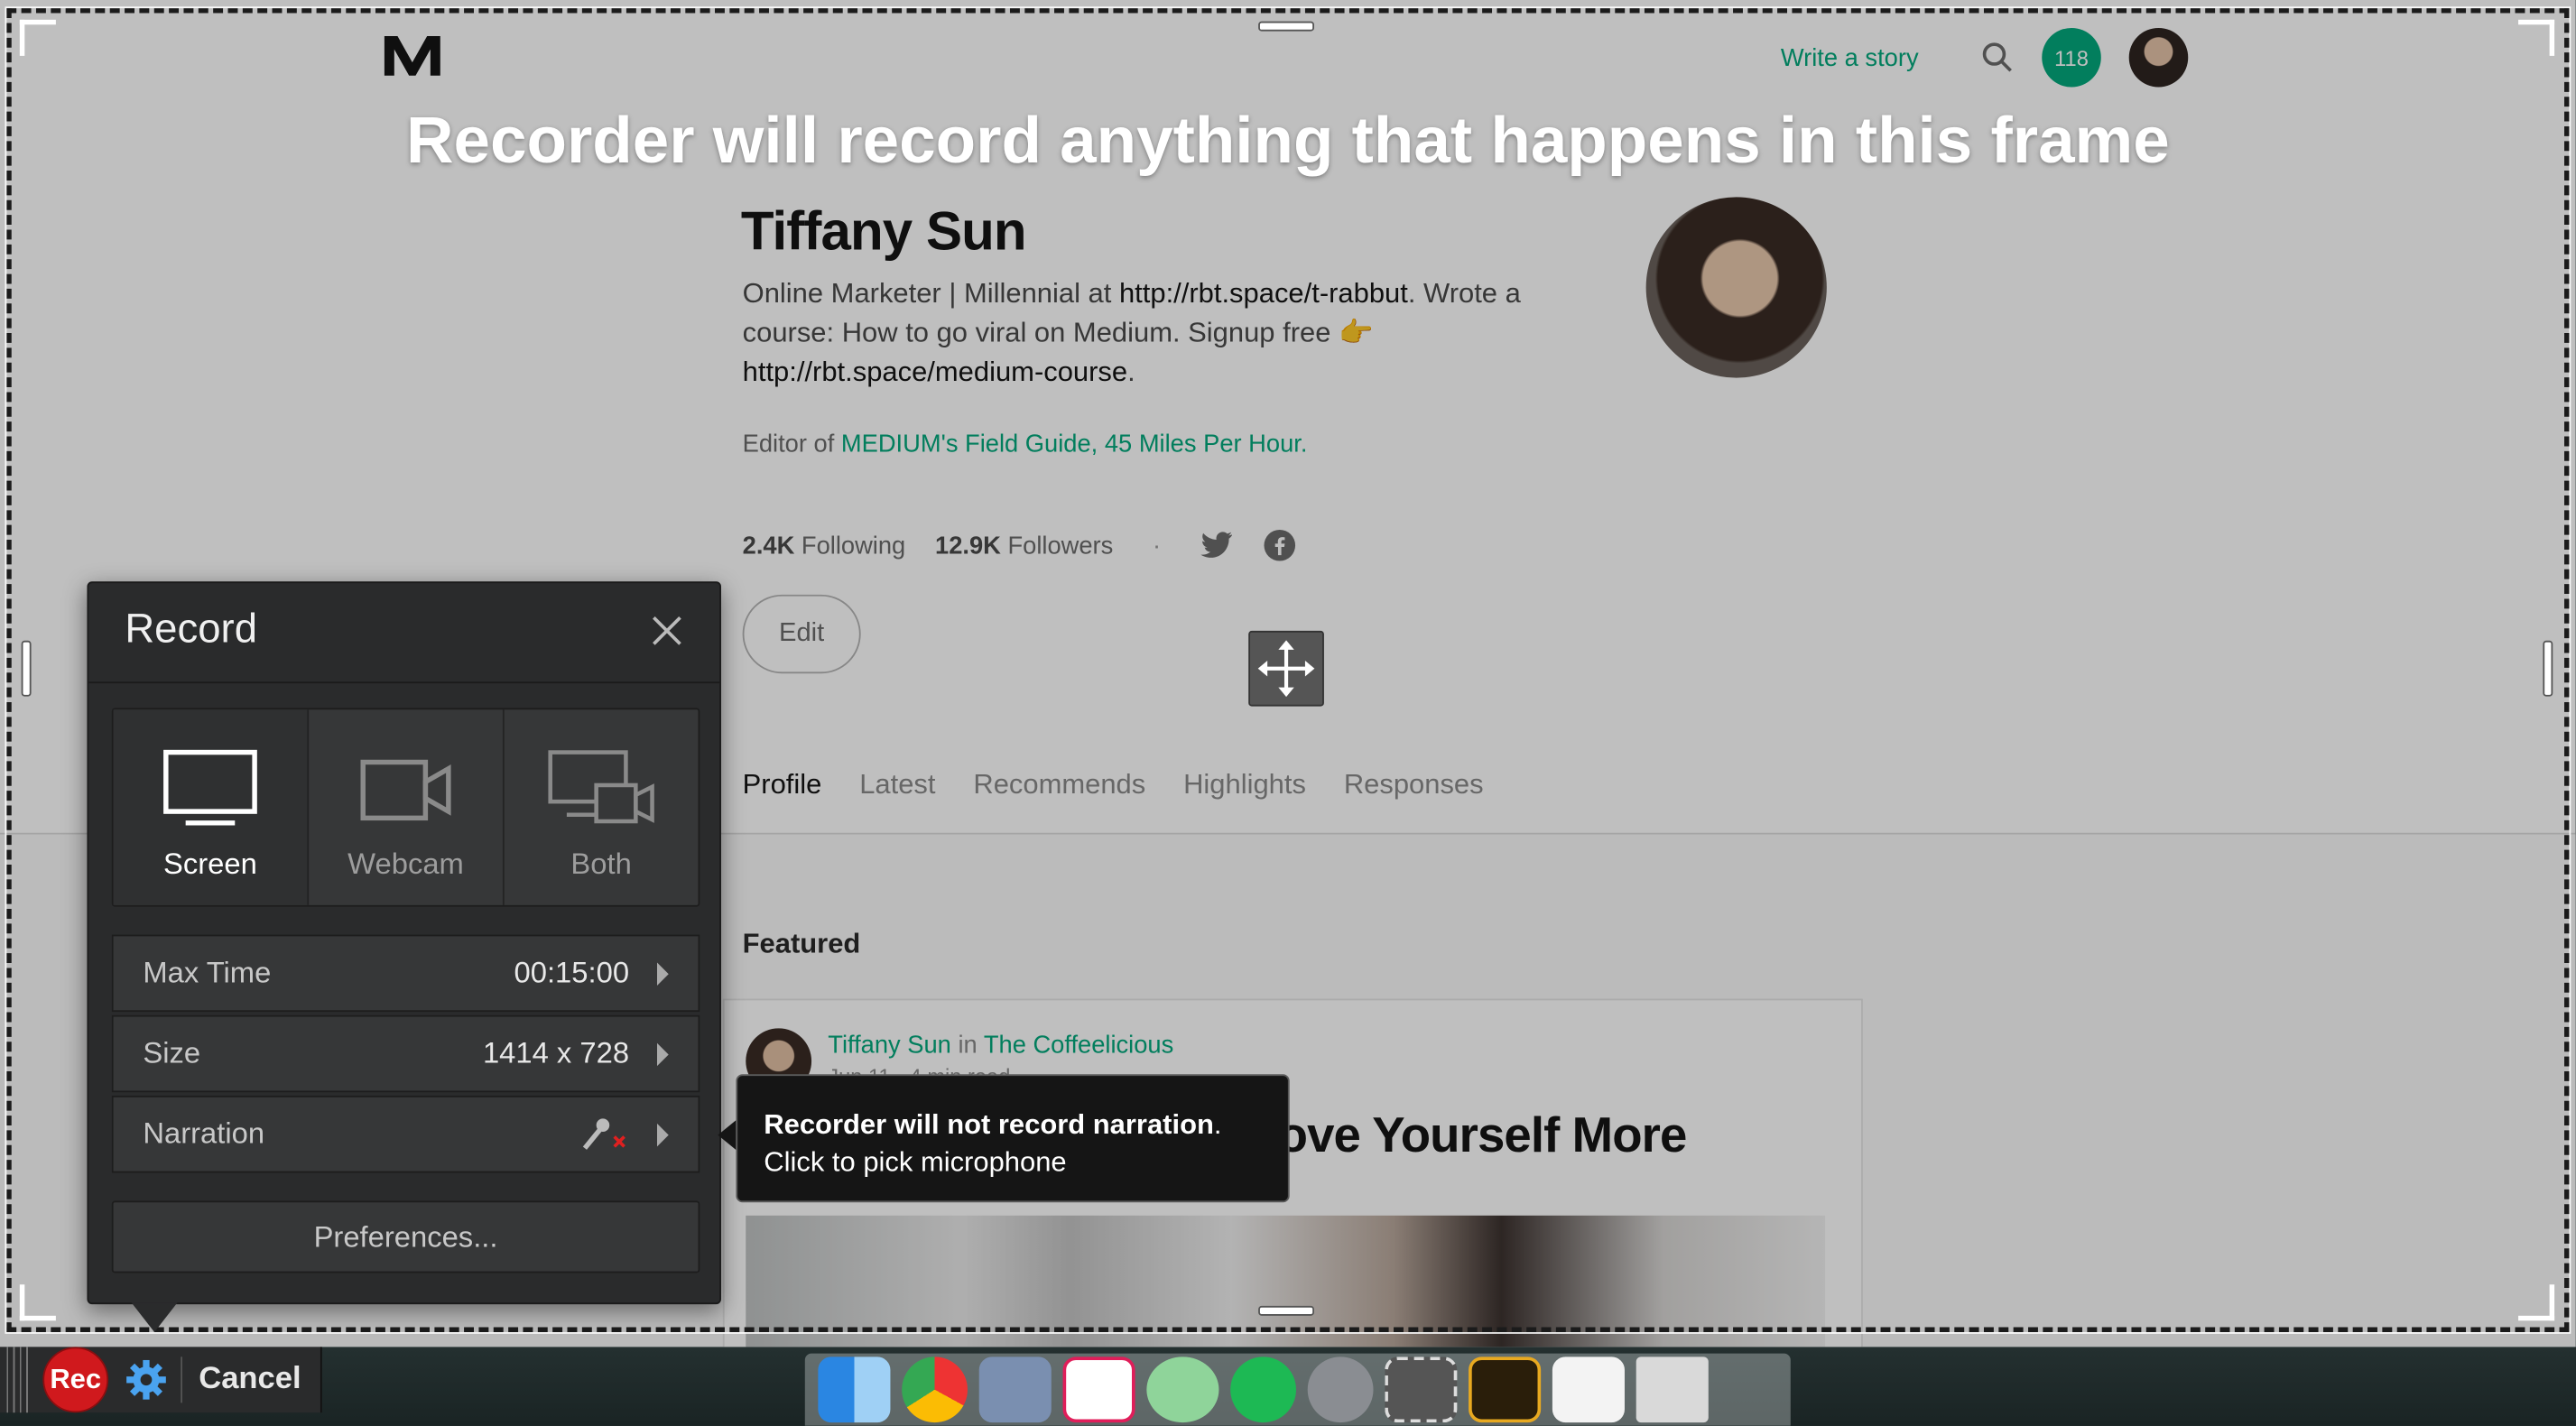 This screenshot has height=1426, width=2576. I want to click on system-preferences-icon, so click(1340, 1390).